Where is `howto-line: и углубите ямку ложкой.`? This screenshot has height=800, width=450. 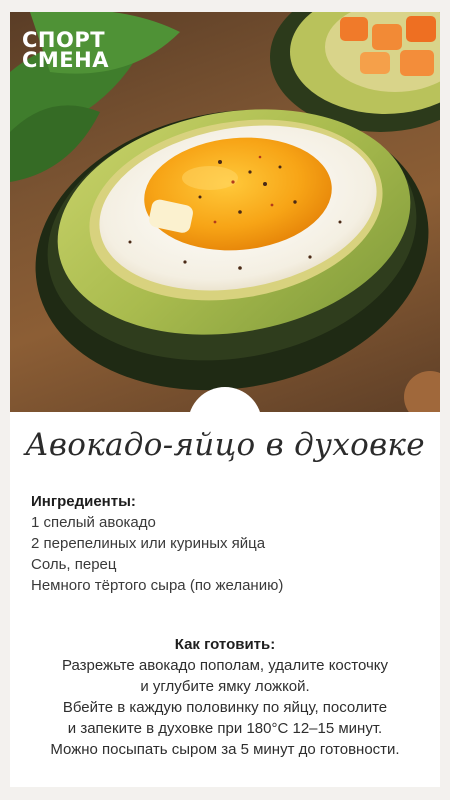 howto-line: и углубите ямку ложкой. is located at coordinates (225, 686).